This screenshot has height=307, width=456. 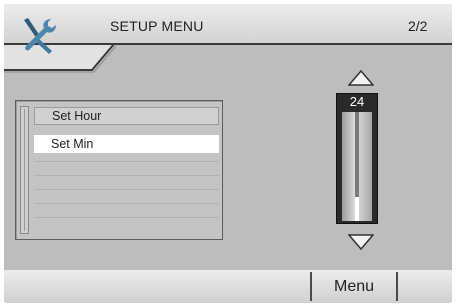 What do you see at coordinates (157, 26) in the screenshot?
I see `page-title: SETUP MENU` at bounding box center [157, 26].